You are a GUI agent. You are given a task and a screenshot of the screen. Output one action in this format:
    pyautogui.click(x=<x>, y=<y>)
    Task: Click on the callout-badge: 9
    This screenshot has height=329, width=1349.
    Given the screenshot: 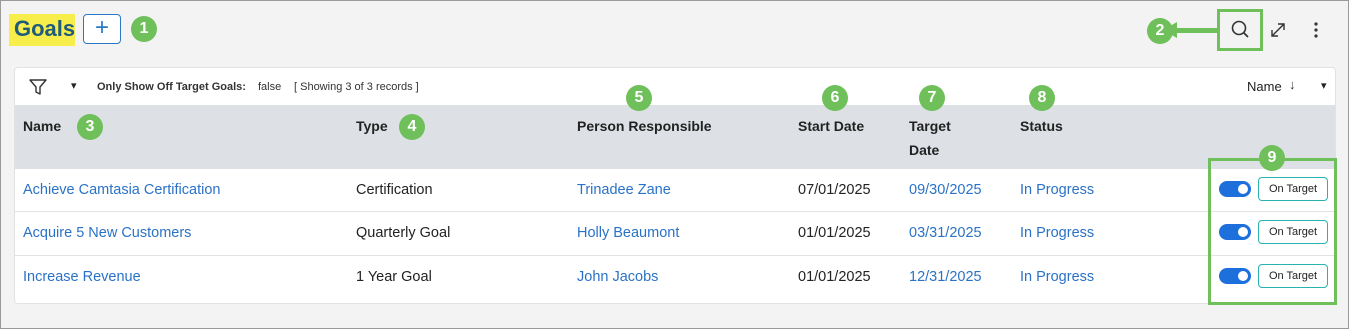 What is the action you would take?
    pyautogui.click(x=1272, y=158)
    